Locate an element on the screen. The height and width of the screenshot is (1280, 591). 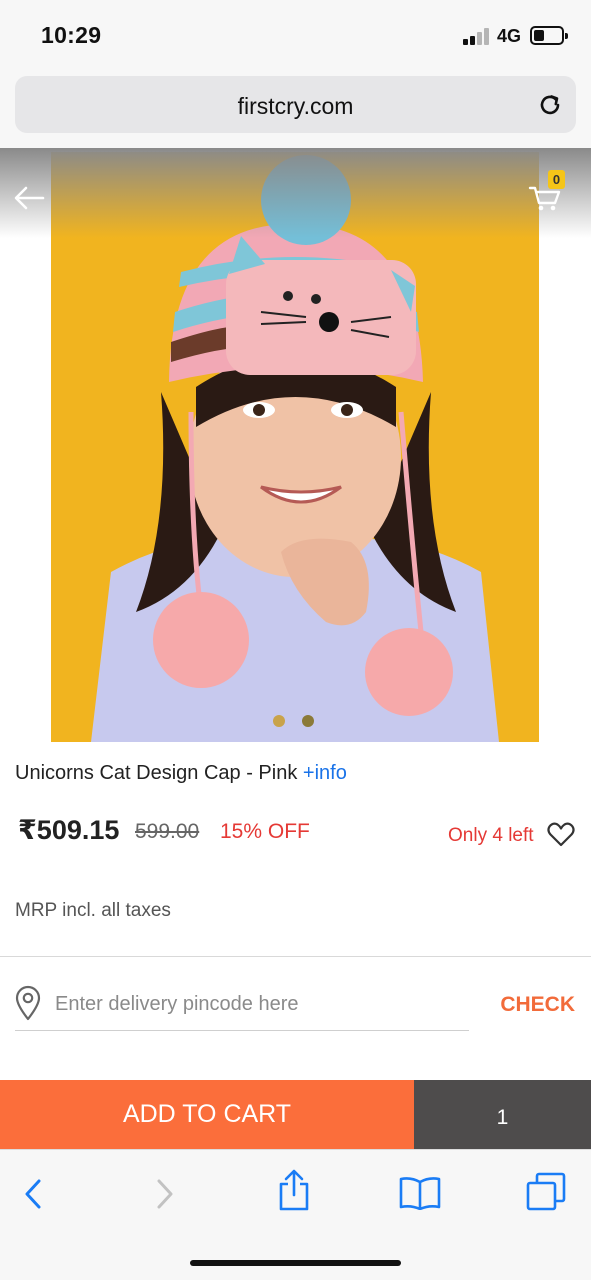
add-to-cart-bar: ADD TO CART 1 is located at coordinates (295, 1114).